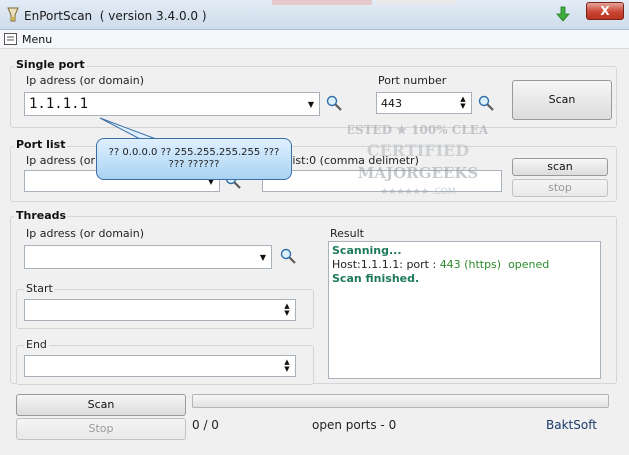 The height and width of the screenshot is (455, 629). What do you see at coordinates (160, 366) in the screenshot?
I see `end-spinner: ▲ ▼` at bounding box center [160, 366].